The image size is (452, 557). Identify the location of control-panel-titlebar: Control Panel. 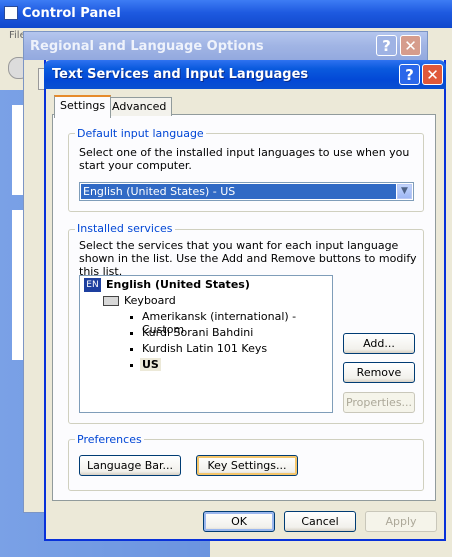
(226, 14).